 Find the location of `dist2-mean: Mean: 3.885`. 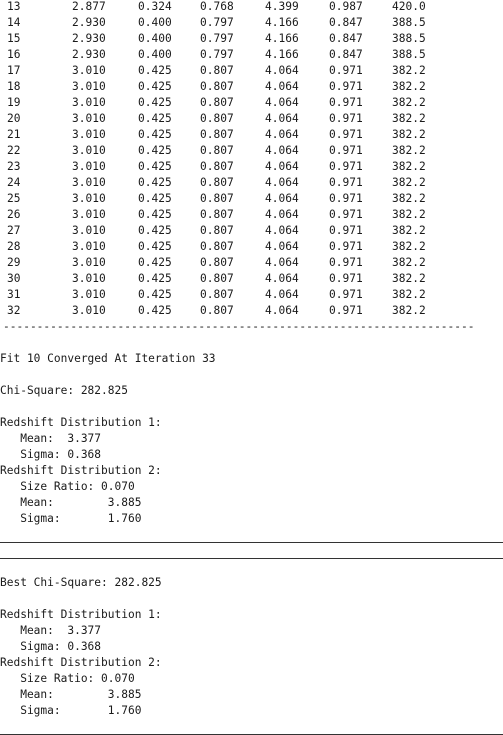

dist2-mean: Mean: 3.885 is located at coordinates (71, 502).